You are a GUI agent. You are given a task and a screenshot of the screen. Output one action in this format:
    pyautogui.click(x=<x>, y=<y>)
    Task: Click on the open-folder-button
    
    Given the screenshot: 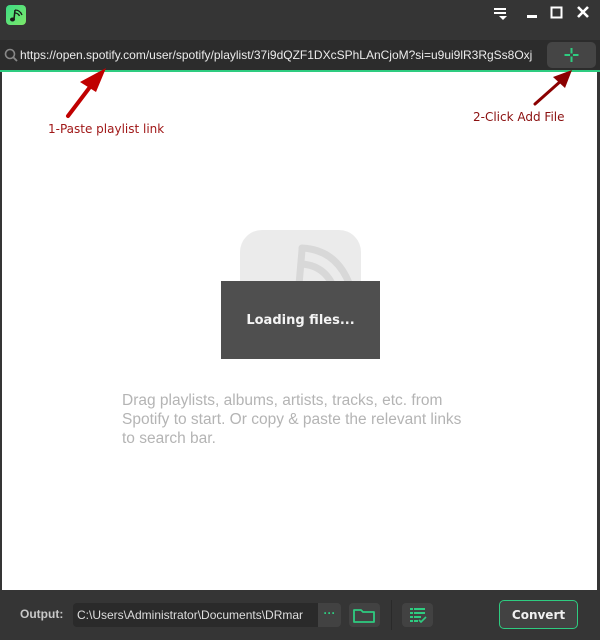 What is the action you would take?
    pyautogui.click(x=364, y=615)
    